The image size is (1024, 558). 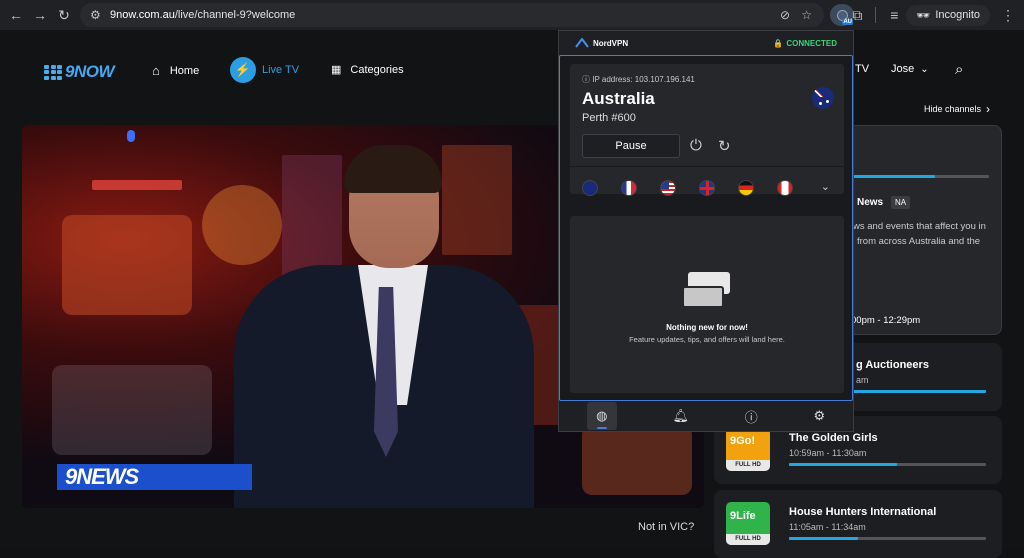 I want to click on nav-live-tv: ⚡ Live TV, so click(x=264, y=70).